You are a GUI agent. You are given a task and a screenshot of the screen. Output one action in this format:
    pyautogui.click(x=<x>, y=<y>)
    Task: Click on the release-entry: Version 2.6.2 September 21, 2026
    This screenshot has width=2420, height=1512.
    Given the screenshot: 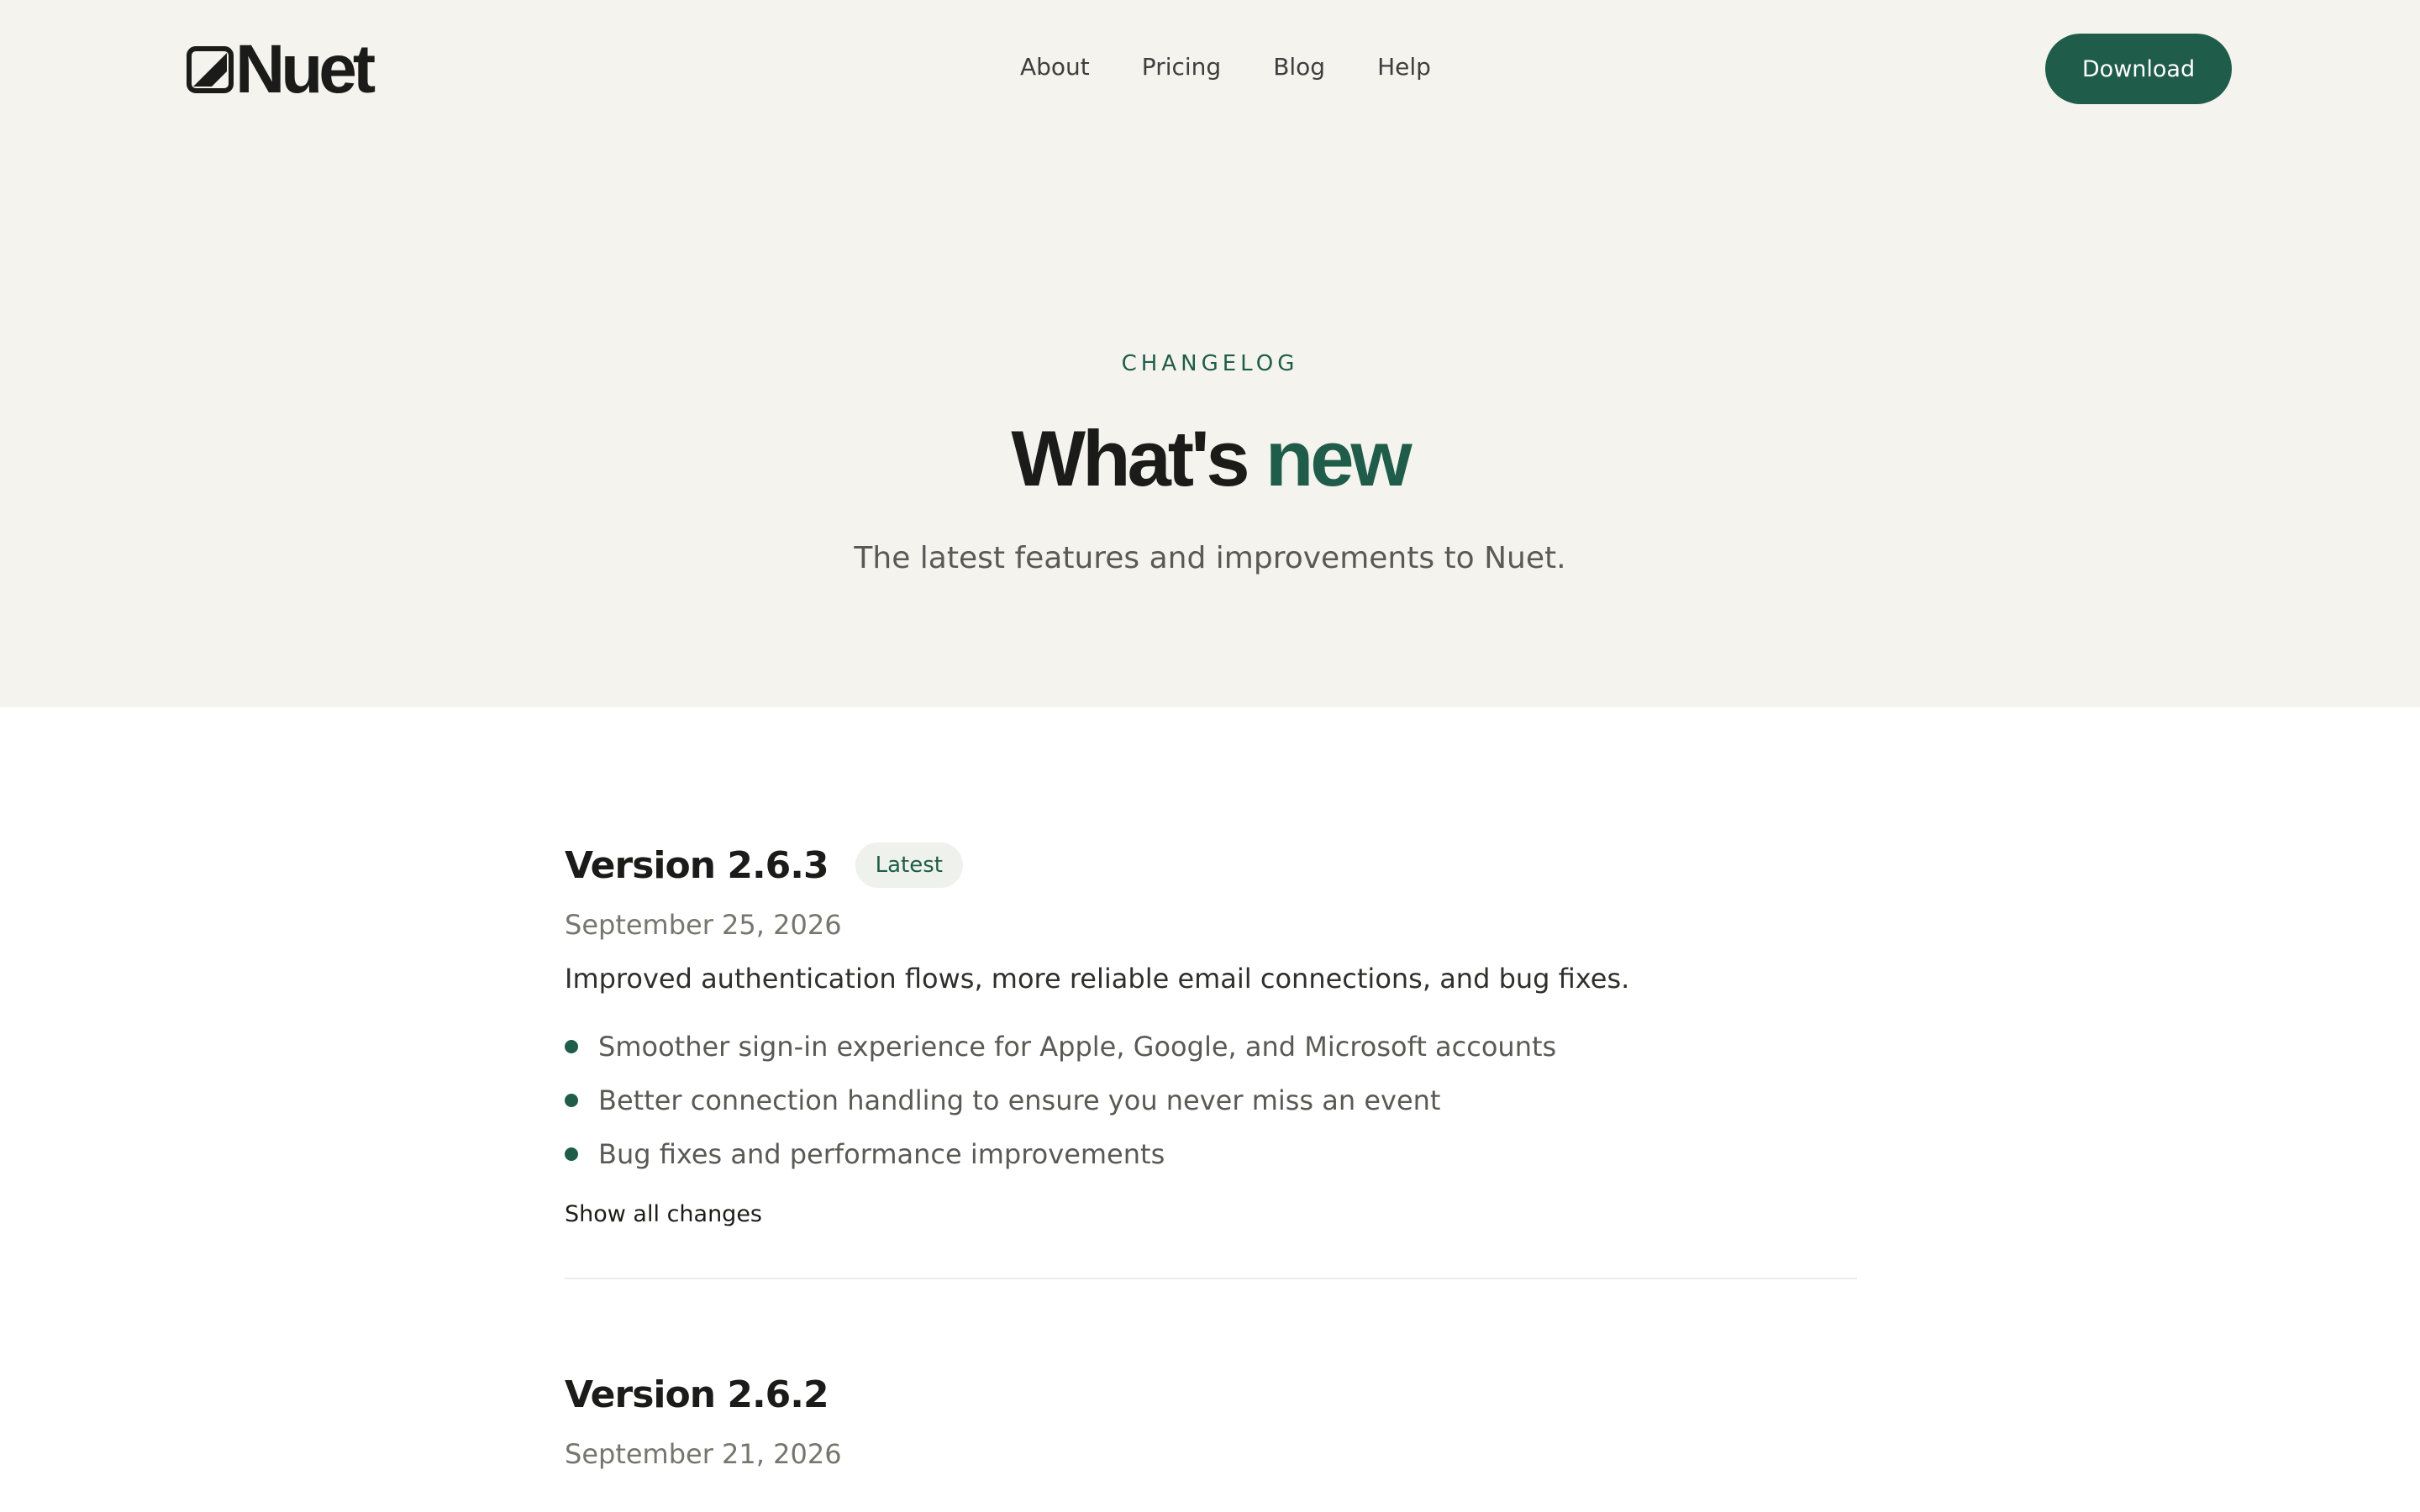 What is the action you would take?
    pyautogui.click(x=704, y=1420)
    